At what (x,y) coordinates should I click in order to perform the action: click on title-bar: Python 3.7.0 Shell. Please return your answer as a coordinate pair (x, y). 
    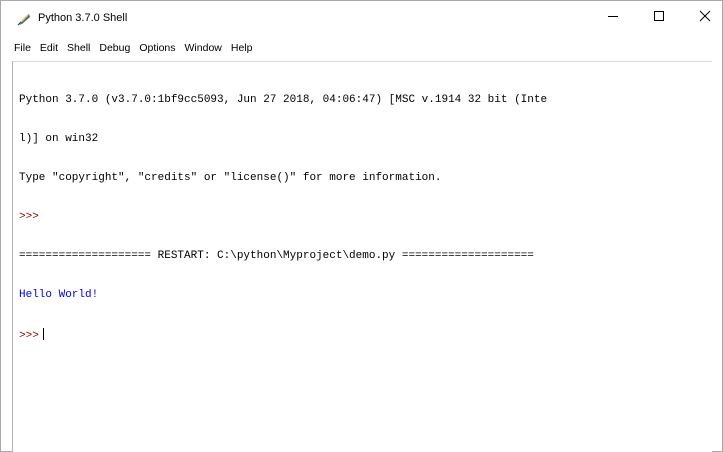
    Looking at the image, I should click on (361, 18).